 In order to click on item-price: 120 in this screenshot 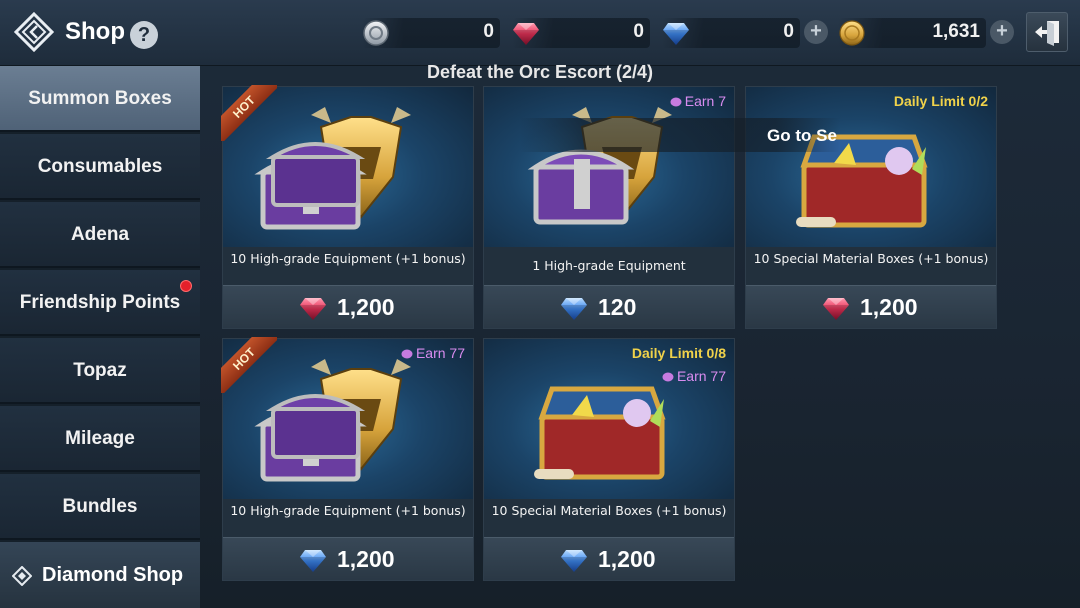, I will do `click(617, 307)`.